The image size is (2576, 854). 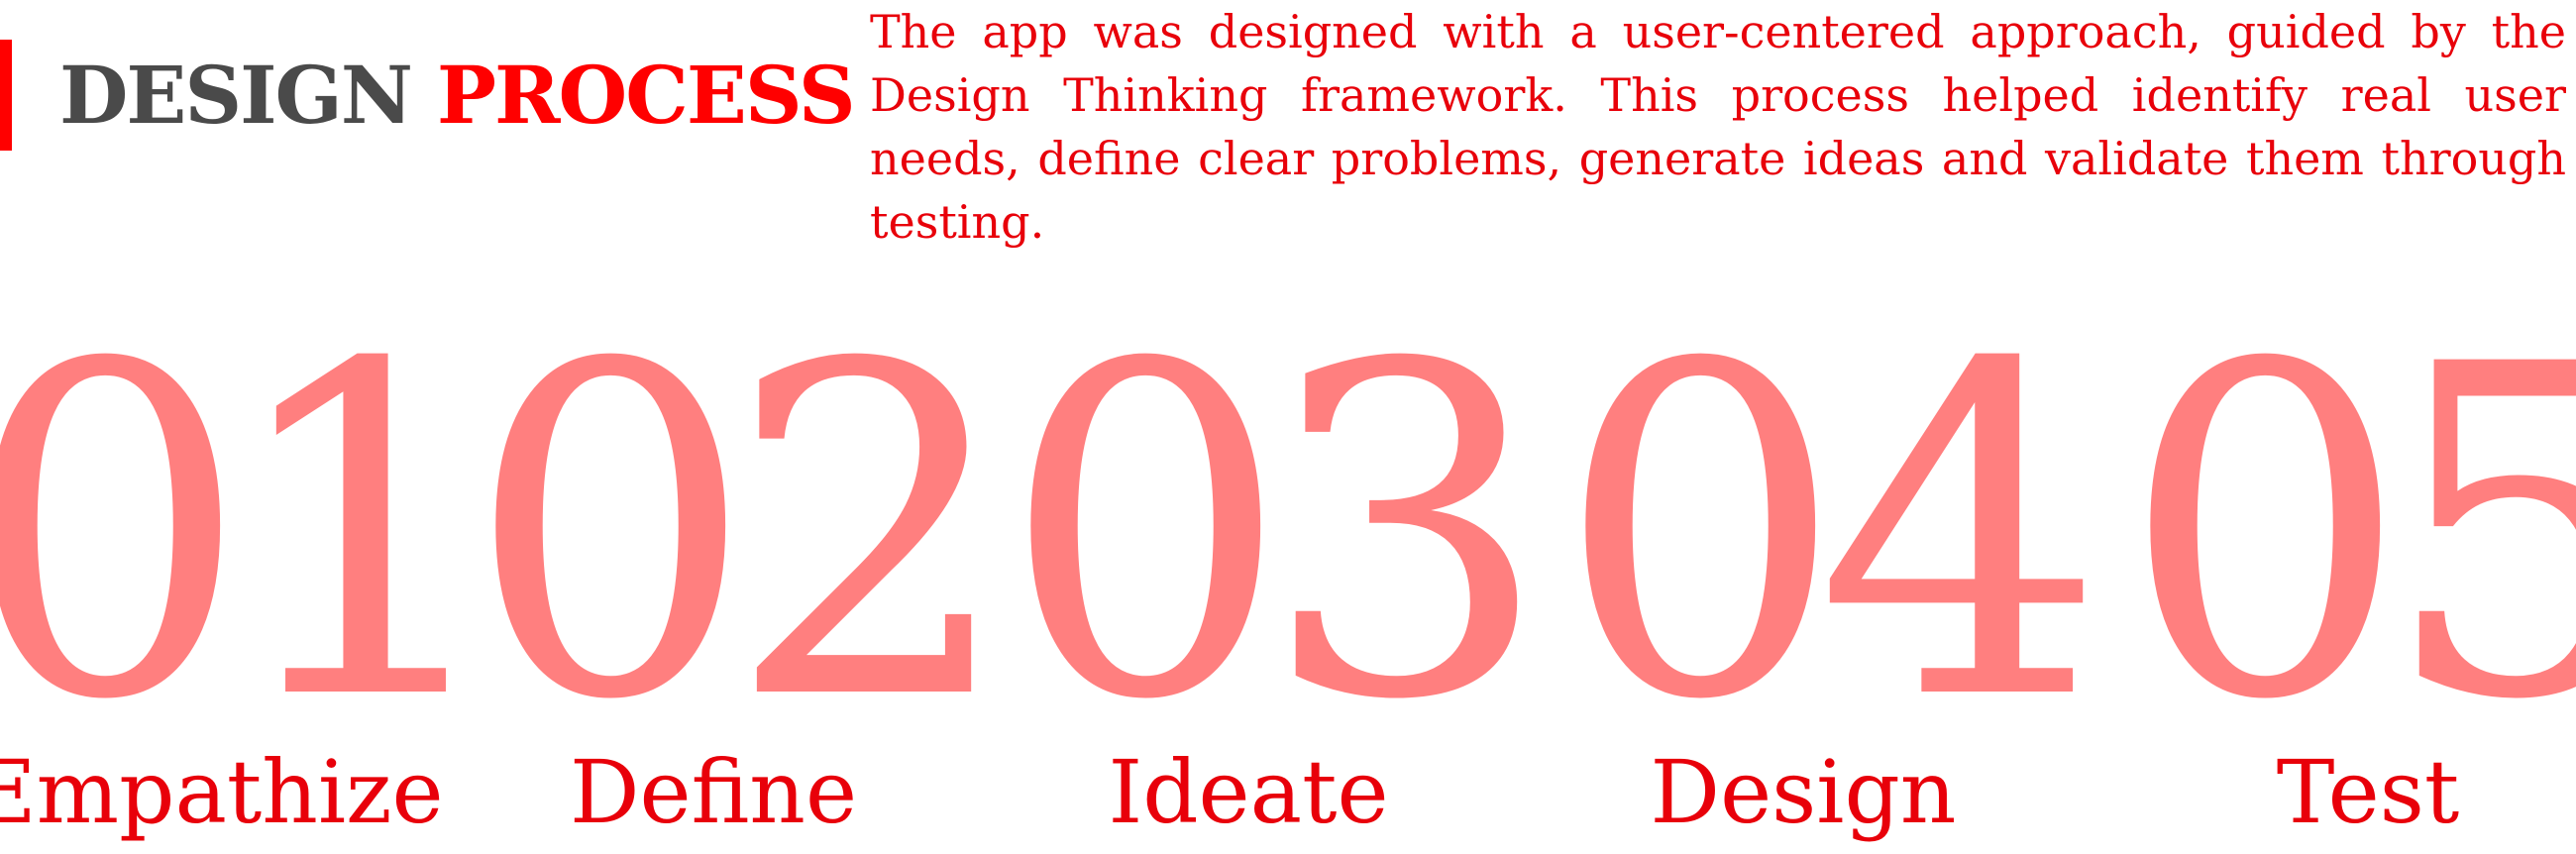 I want to click on accent-bar, so click(x=6, y=95).